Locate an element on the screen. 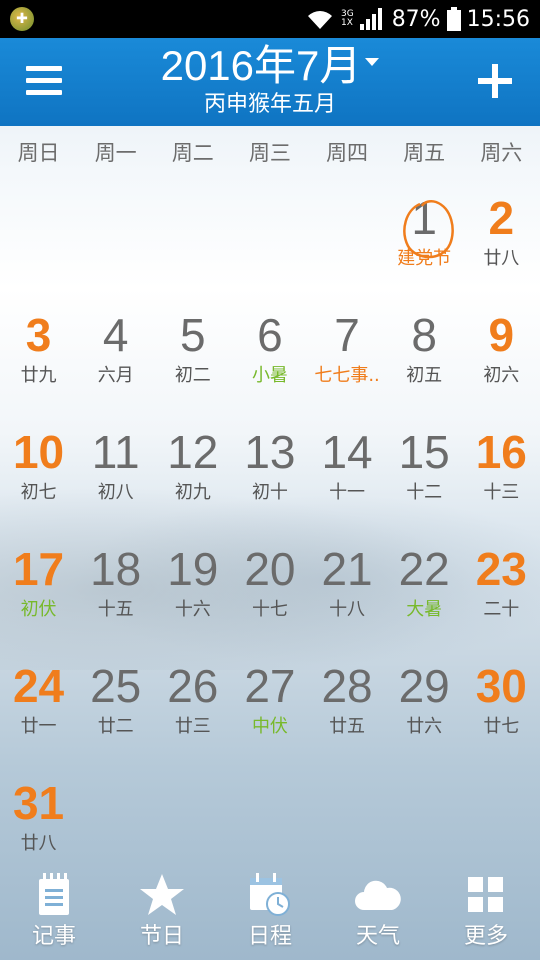 The width and height of the screenshot is (540, 960). lunar-date: 廿六 is located at coordinates (424, 726).